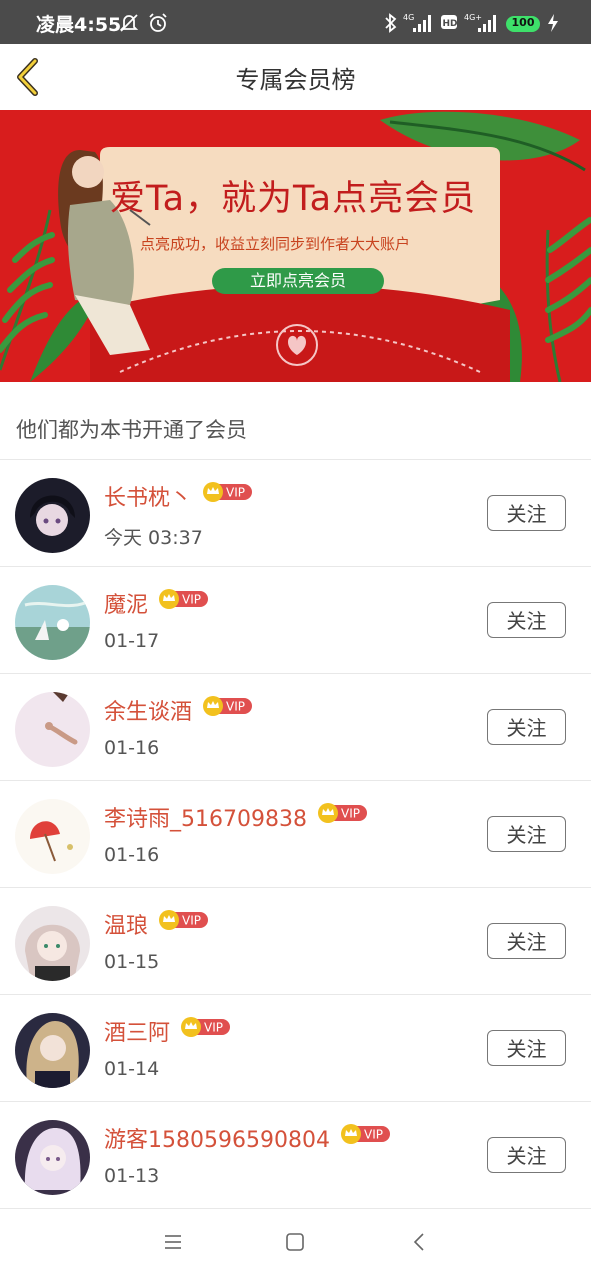 This screenshot has width=591, height=1280. What do you see at coordinates (295, 727) in the screenshot?
I see `list-item: 余生谈酒 VIP 01-16 关注` at bounding box center [295, 727].